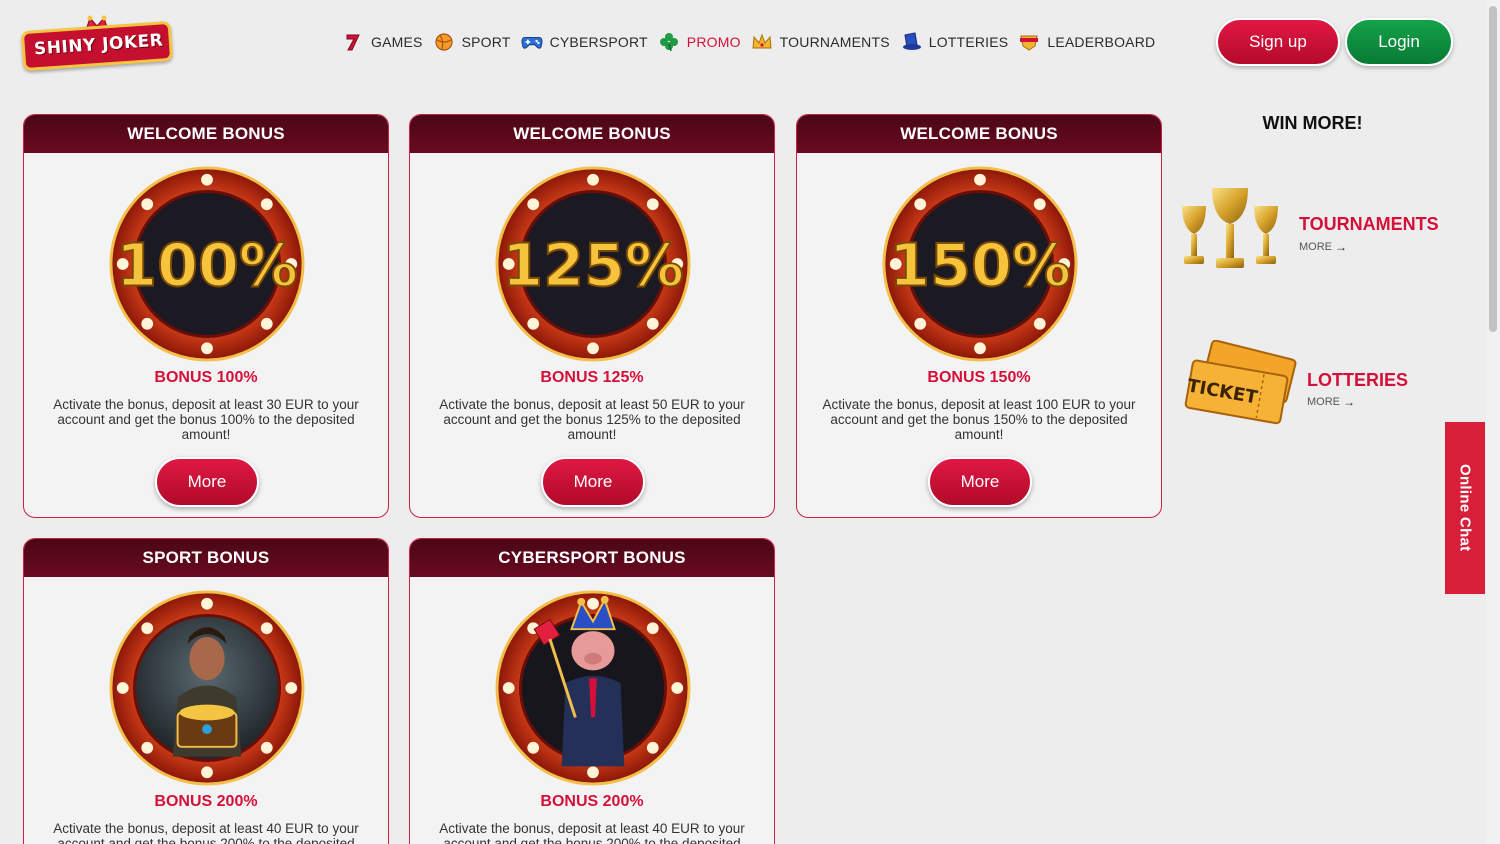  I want to click on signup-button: Sign up, so click(1278, 42).